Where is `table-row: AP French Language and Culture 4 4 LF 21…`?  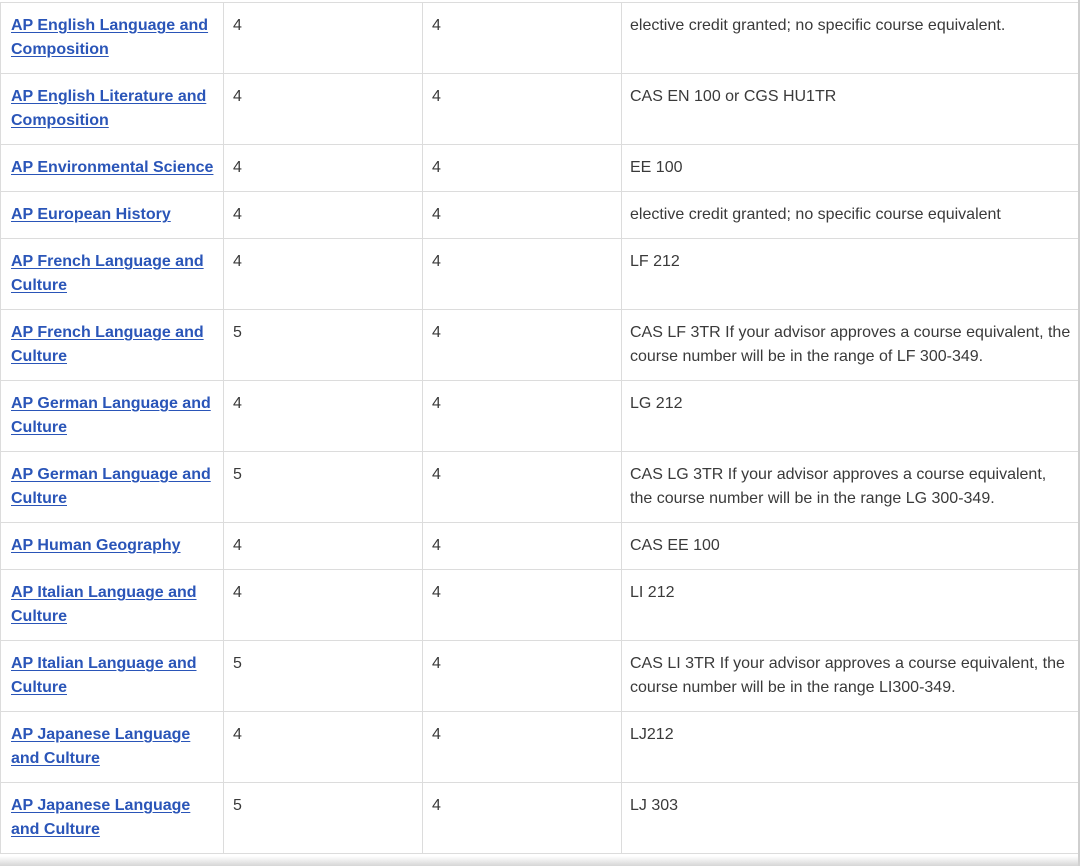 table-row: AP French Language and Culture 4 4 LF 21… is located at coordinates (539, 274).